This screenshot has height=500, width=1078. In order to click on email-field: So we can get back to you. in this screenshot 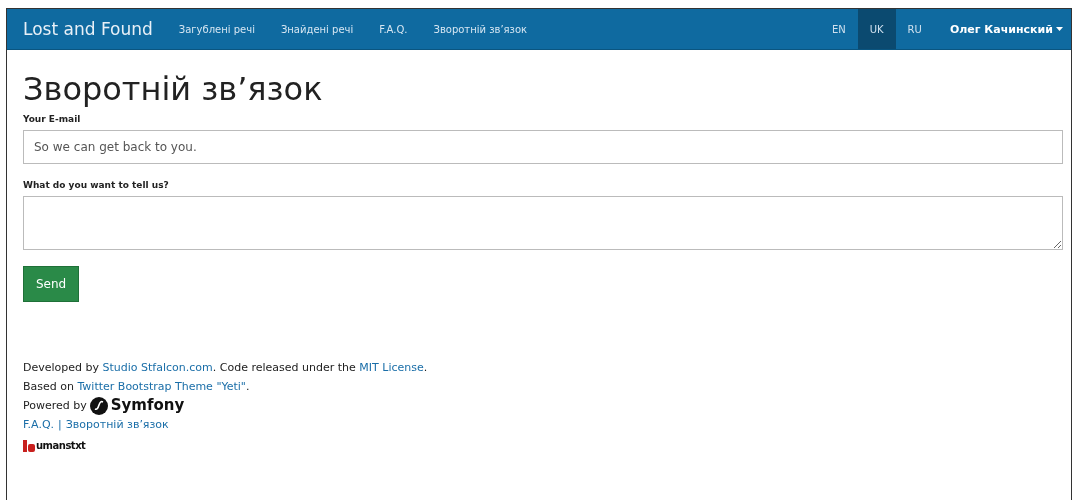, I will do `click(543, 147)`.